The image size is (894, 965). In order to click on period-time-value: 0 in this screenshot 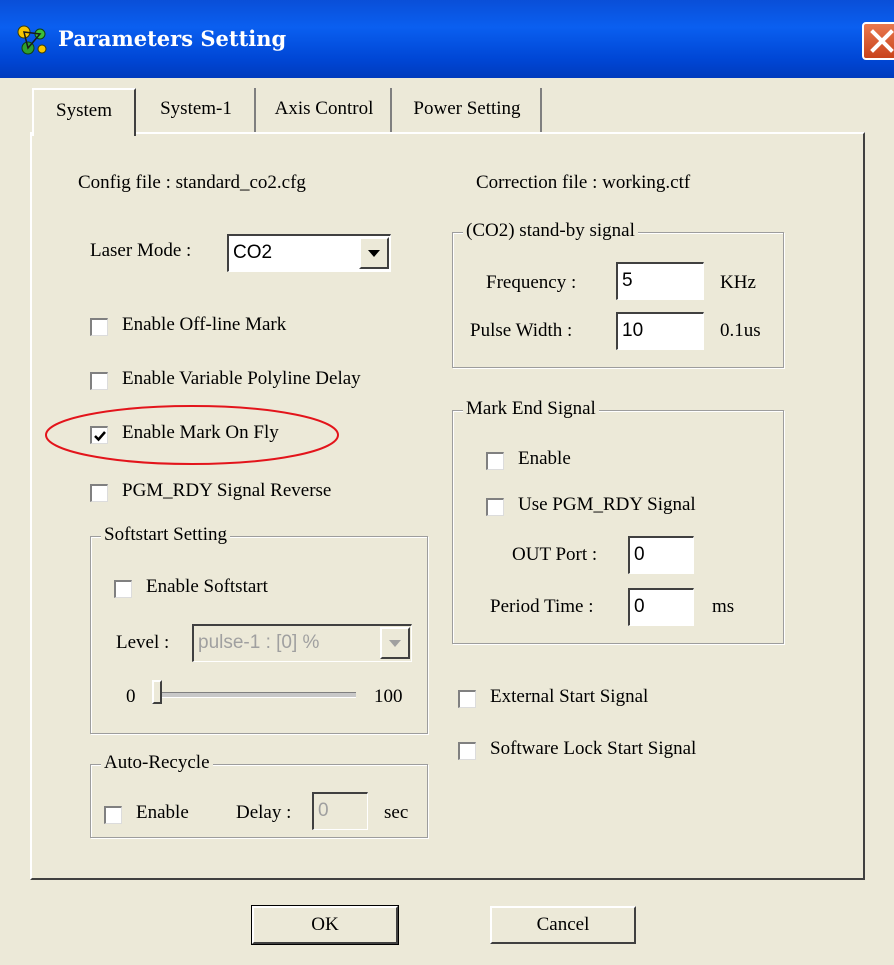, I will do `click(639, 606)`.